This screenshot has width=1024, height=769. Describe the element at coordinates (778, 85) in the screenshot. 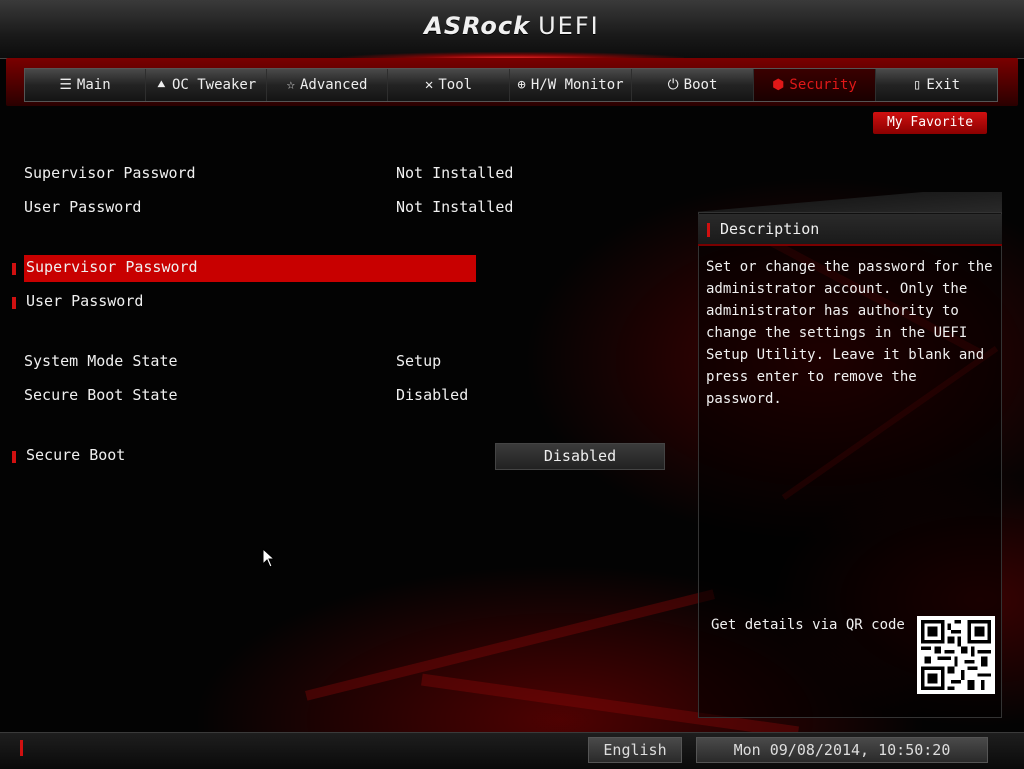

I see `shield-icon: ⬢` at that location.